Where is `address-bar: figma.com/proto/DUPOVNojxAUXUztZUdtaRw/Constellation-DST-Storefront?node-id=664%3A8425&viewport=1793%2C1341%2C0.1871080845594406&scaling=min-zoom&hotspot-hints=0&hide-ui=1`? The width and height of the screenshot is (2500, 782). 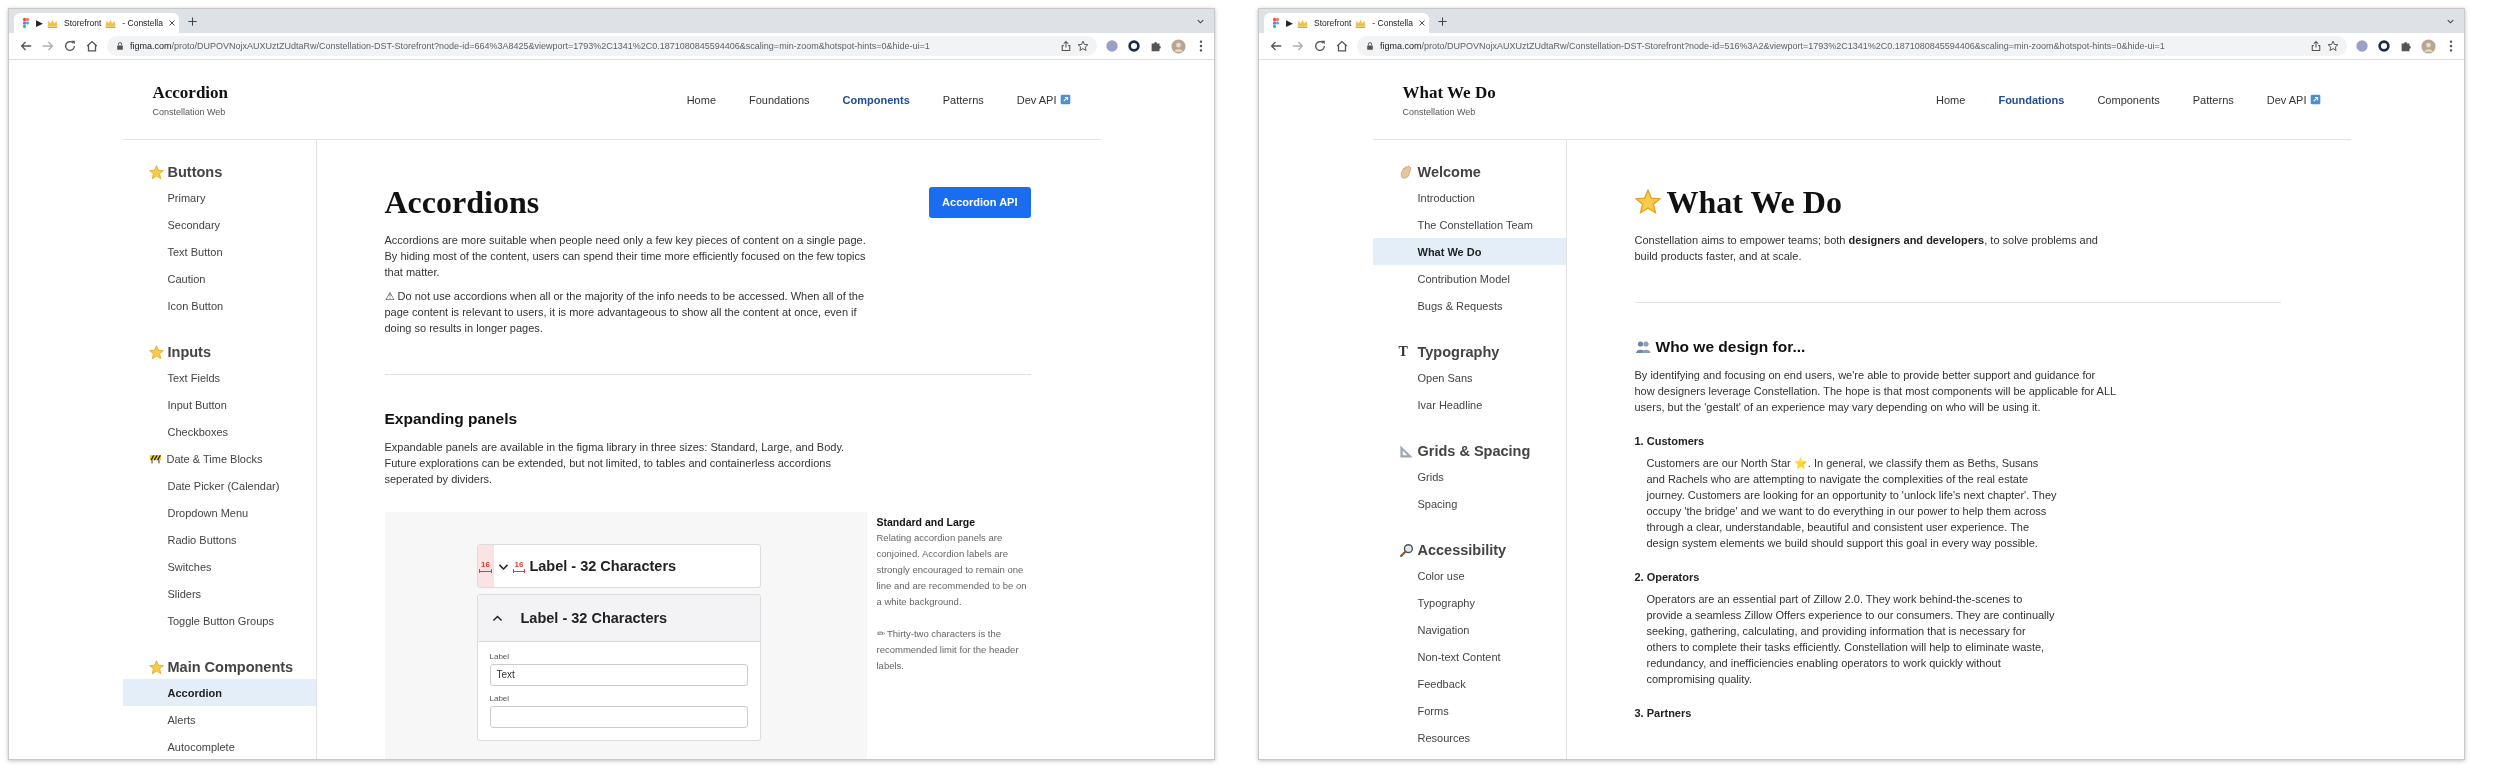 address-bar: figma.com/proto/DUPOVNojxAUXUztZUdtaRw/Constellation-DST-Storefront?node-id=664%3A8425&viewport=1793%2C1341%2C0.1871080845594406&scaling=min-zoom&hotspot-hints=0&hide-ui=1 is located at coordinates (602, 46).